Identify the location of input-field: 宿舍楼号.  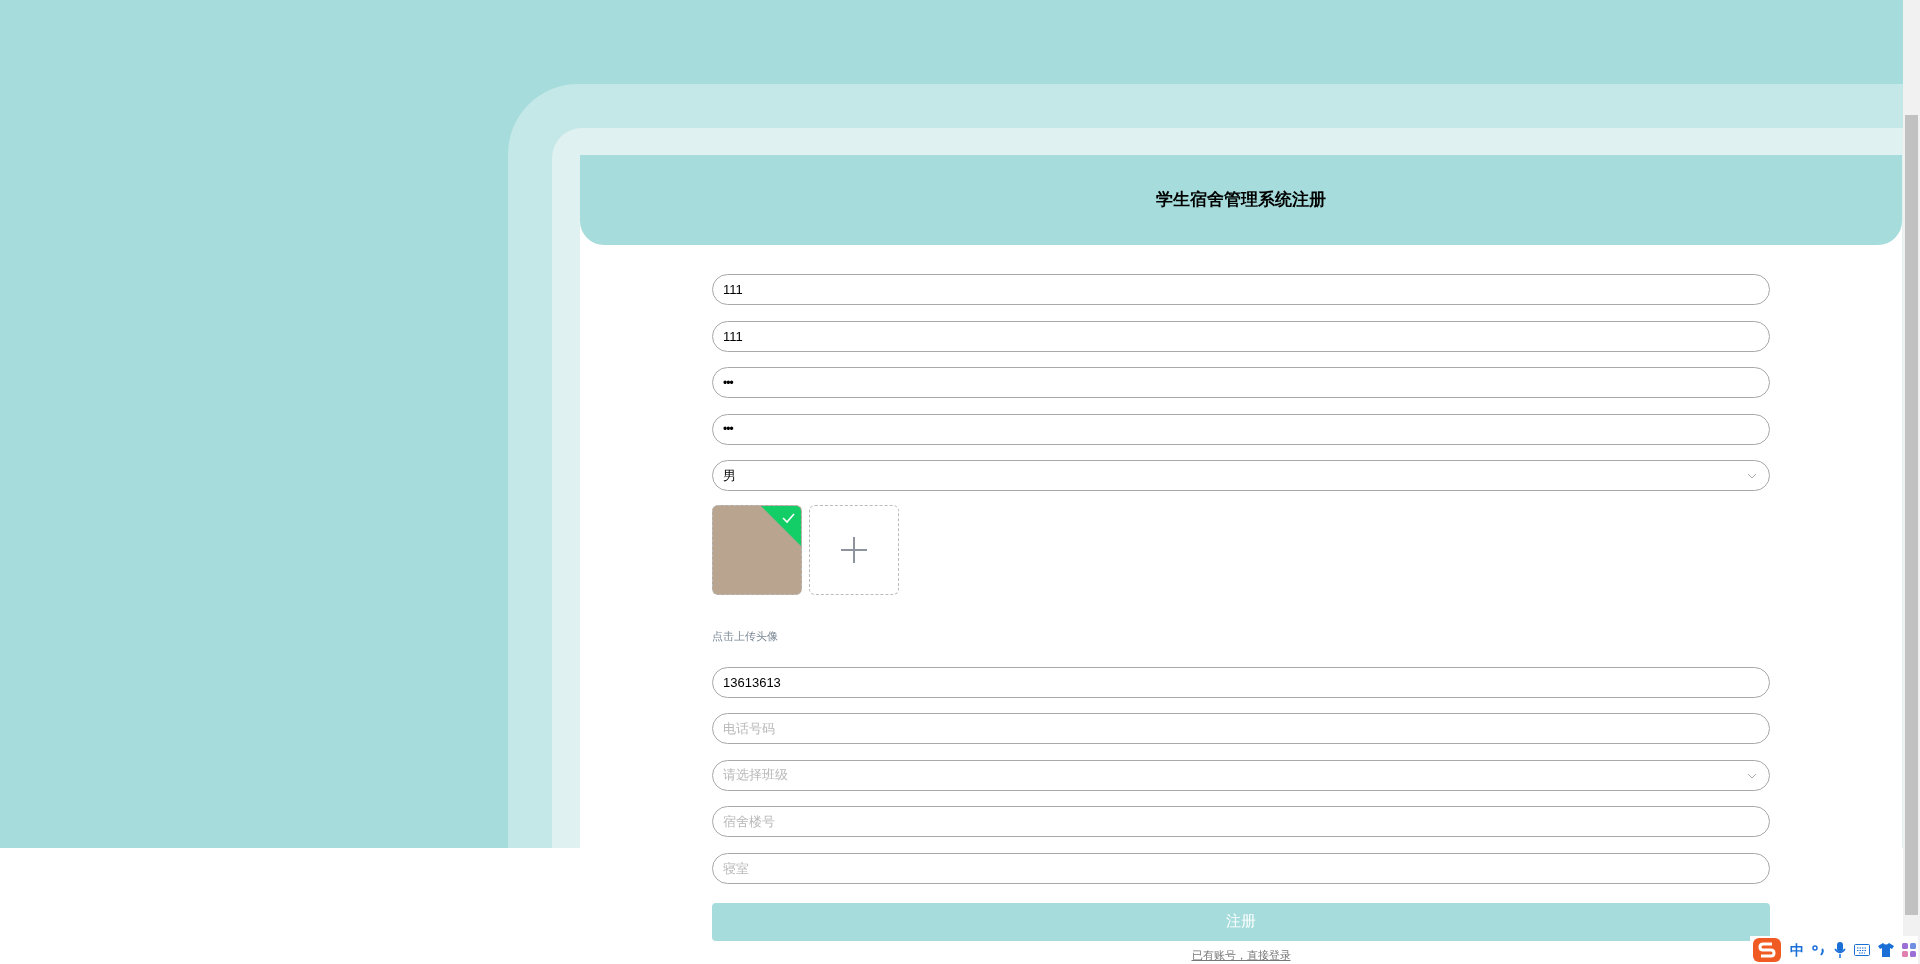
(1241, 821).